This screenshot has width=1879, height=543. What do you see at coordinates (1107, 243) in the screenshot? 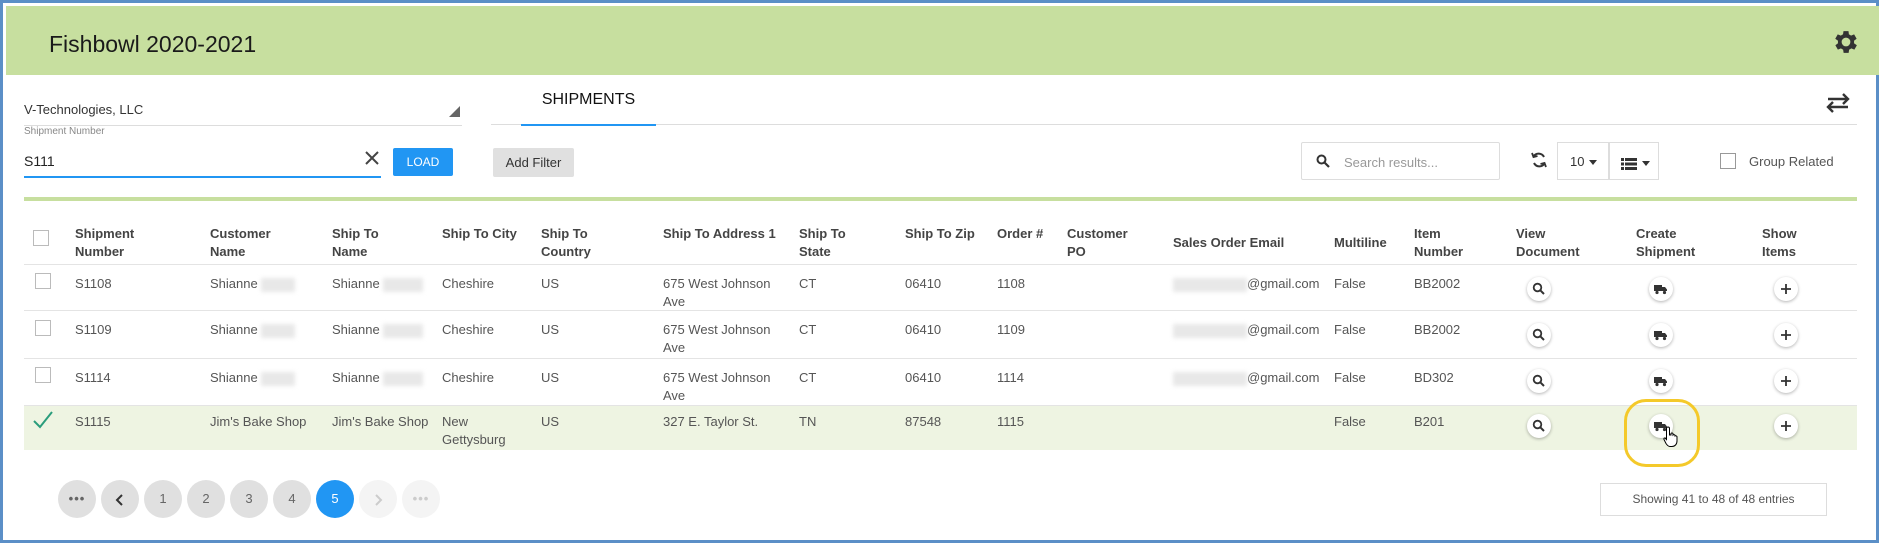
I see `col-customer-po: Customer PO` at bounding box center [1107, 243].